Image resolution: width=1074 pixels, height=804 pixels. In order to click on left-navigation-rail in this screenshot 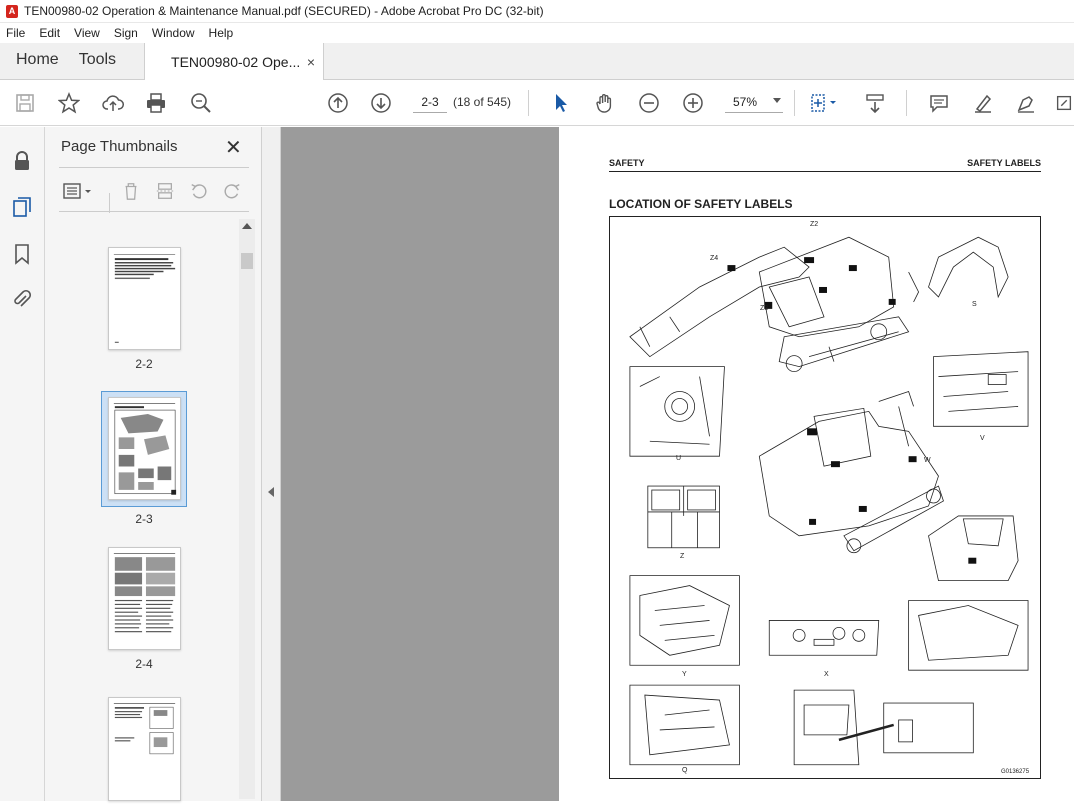, I will do `click(22, 464)`.